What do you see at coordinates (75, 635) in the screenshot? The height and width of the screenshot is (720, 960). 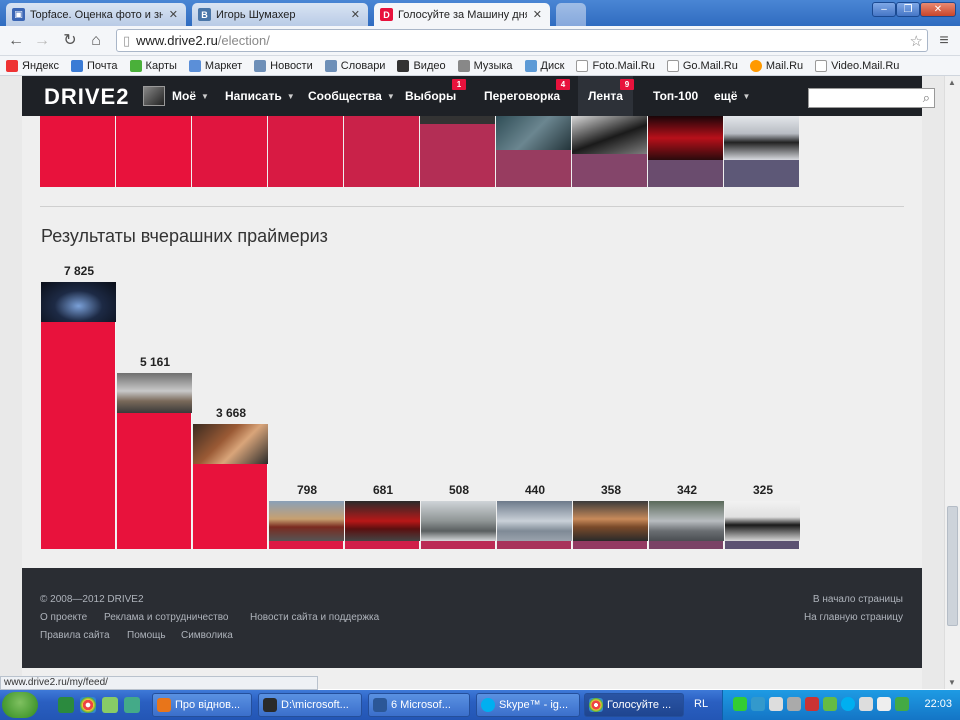 I see `footer-link-rules: Правила сайта` at bounding box center [75, 635].